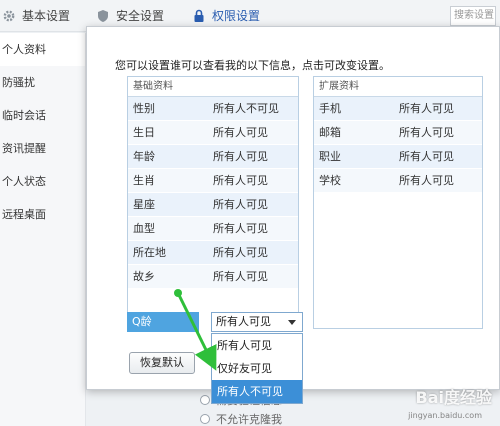 This screenshot has width=500, height=426. Describe the element at coordinates (445, 415) in the screenshot. I see `watermark-url: jingyan.baidu.com` at that location.